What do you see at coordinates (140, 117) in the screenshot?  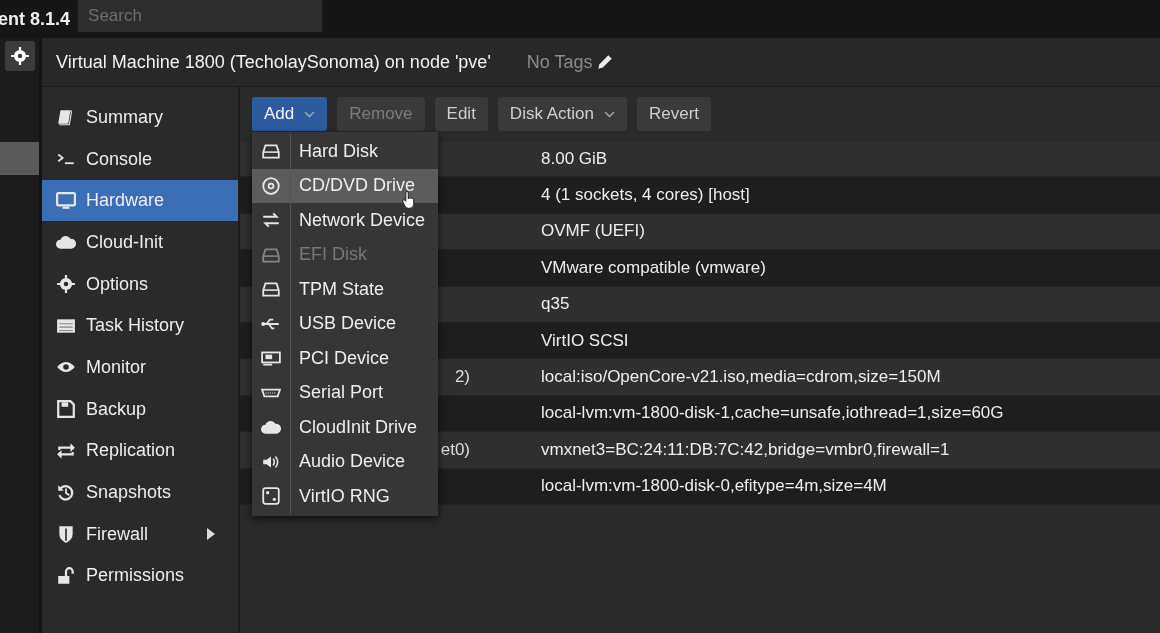 I see `sidebar-item: Summary` at bounding box center [140, 117].